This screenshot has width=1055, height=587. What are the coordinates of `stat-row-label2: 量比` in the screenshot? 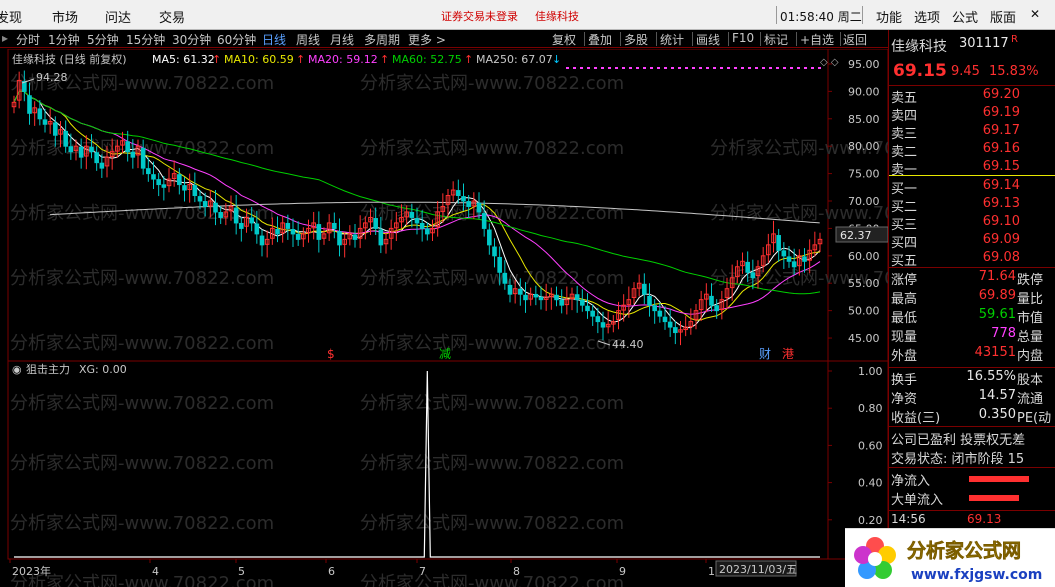 It's located at (1030, 299).